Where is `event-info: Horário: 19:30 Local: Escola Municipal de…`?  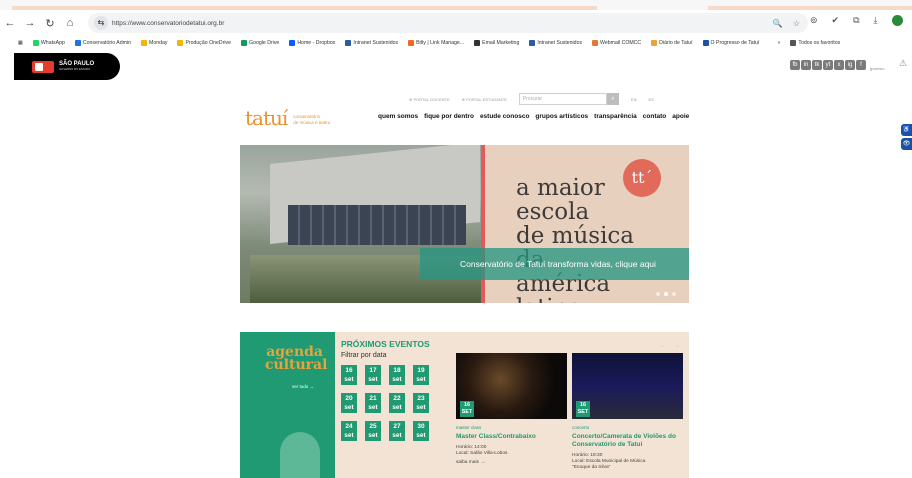 event-info: Horário: 19:30 Local: Escola Municipal de… is located at coordinates (609, 461).